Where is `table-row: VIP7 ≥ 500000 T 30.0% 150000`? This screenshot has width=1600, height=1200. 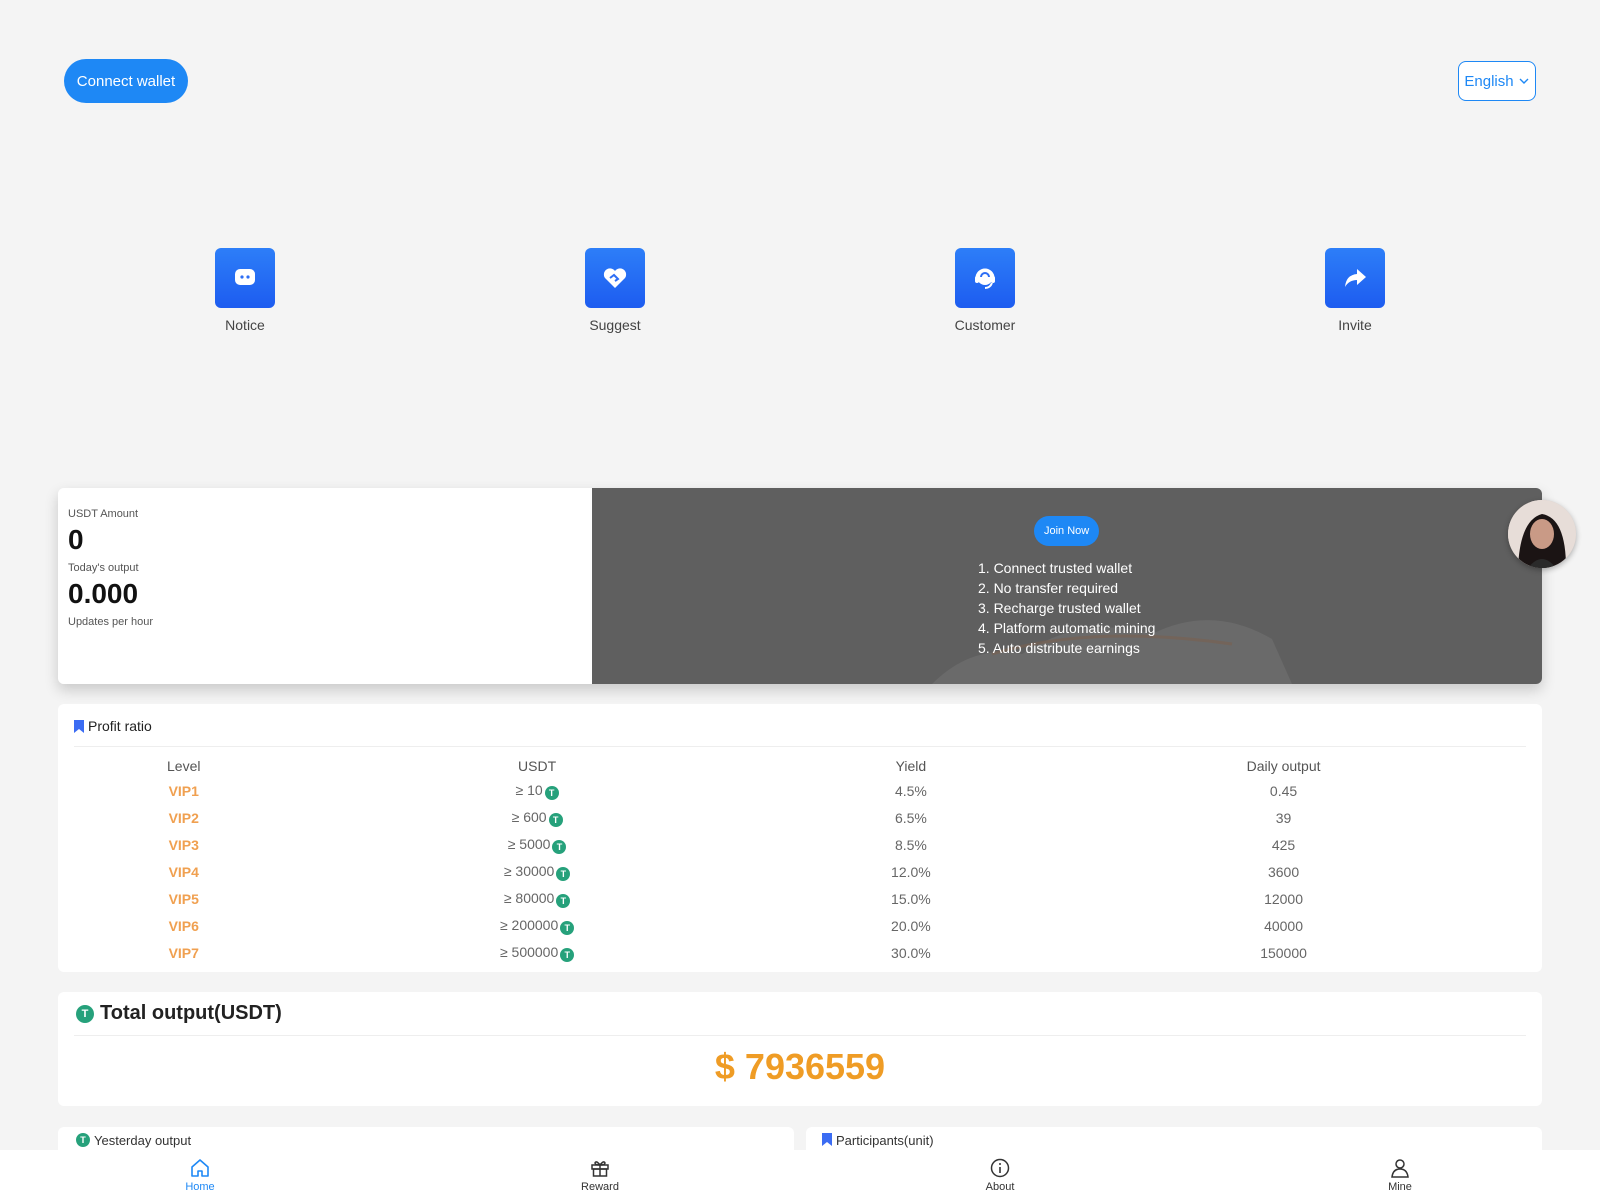
table-row: VIP7 ≥ 500000 T 30.0% 150000 is located at coordinates (800, 952).